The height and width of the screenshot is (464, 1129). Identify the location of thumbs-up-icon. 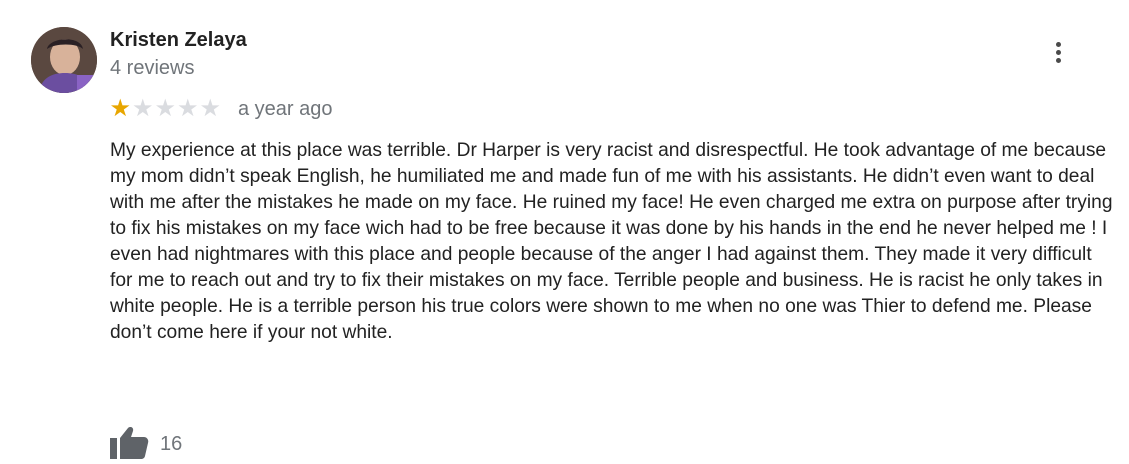
(129, 443).